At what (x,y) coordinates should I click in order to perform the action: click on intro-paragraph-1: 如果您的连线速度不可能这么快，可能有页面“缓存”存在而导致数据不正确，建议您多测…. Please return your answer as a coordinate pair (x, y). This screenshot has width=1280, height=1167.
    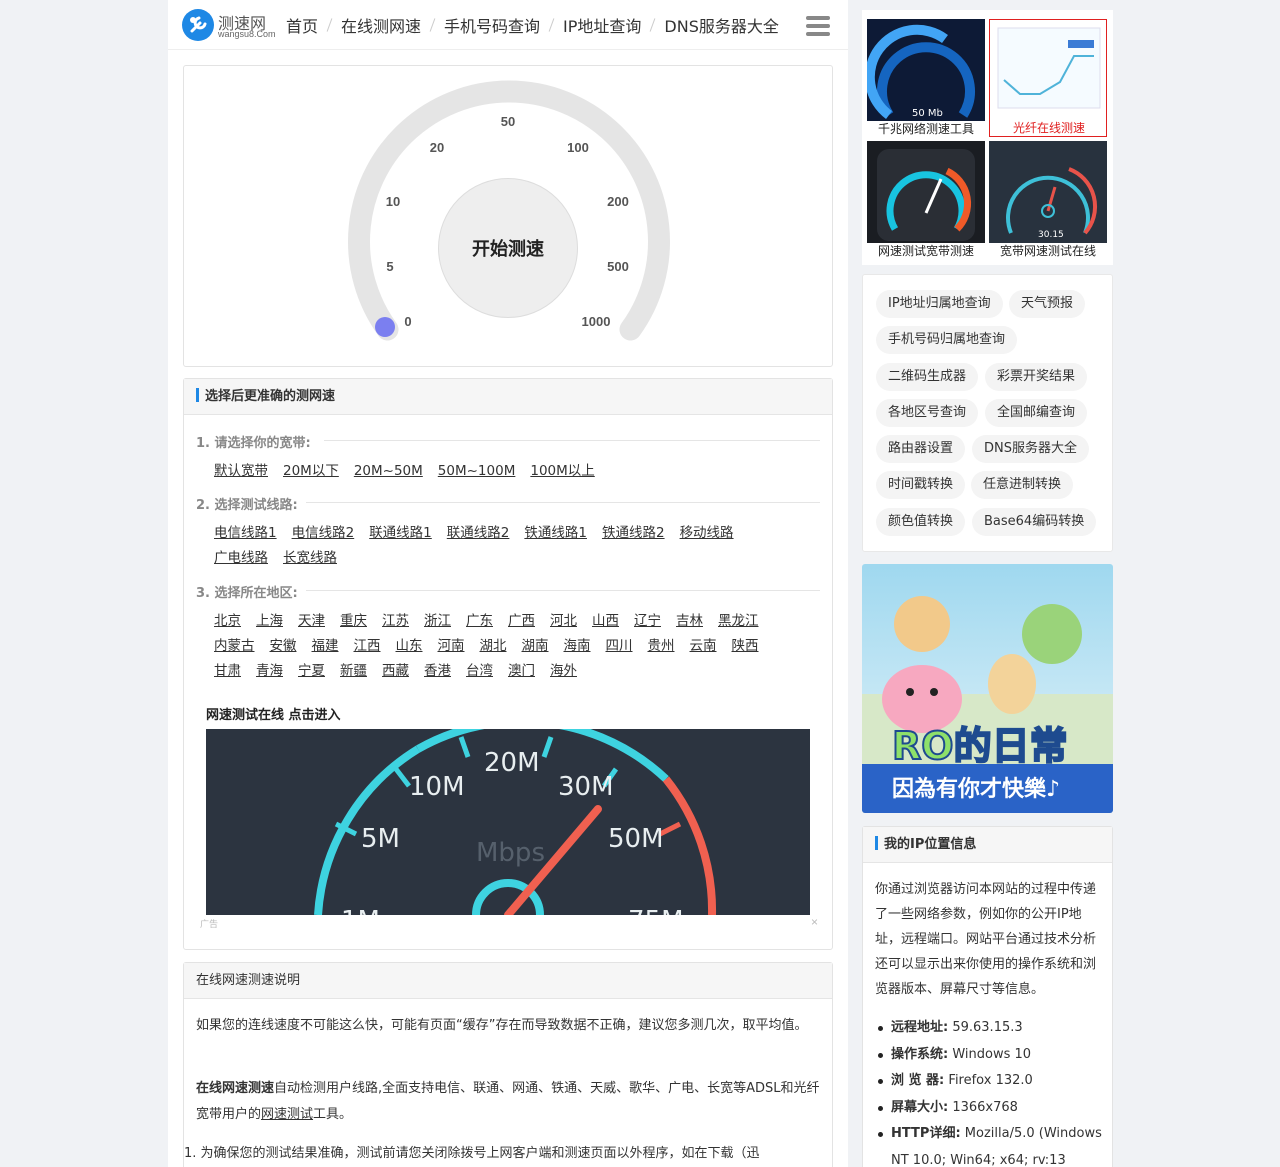
    Looking at the image, I should click on (502, 1025).